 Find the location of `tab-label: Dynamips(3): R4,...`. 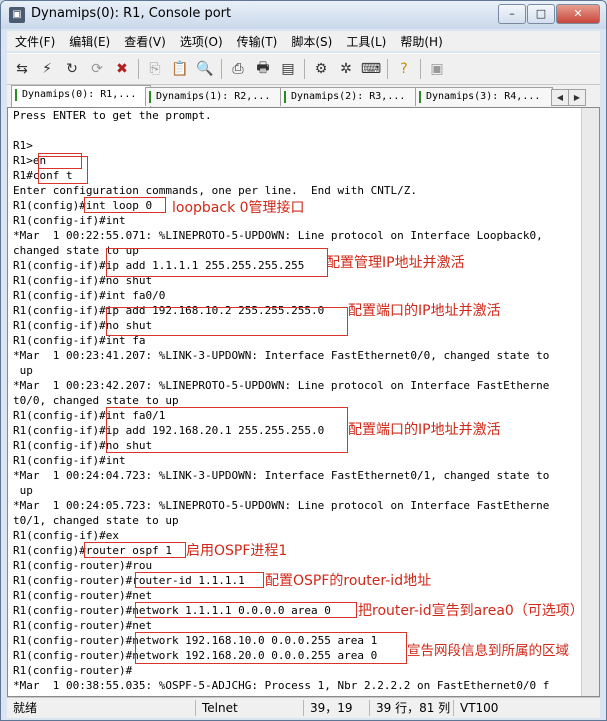

tab-label: Dynamips(3): R4,... is located at coordinates (483, 96).